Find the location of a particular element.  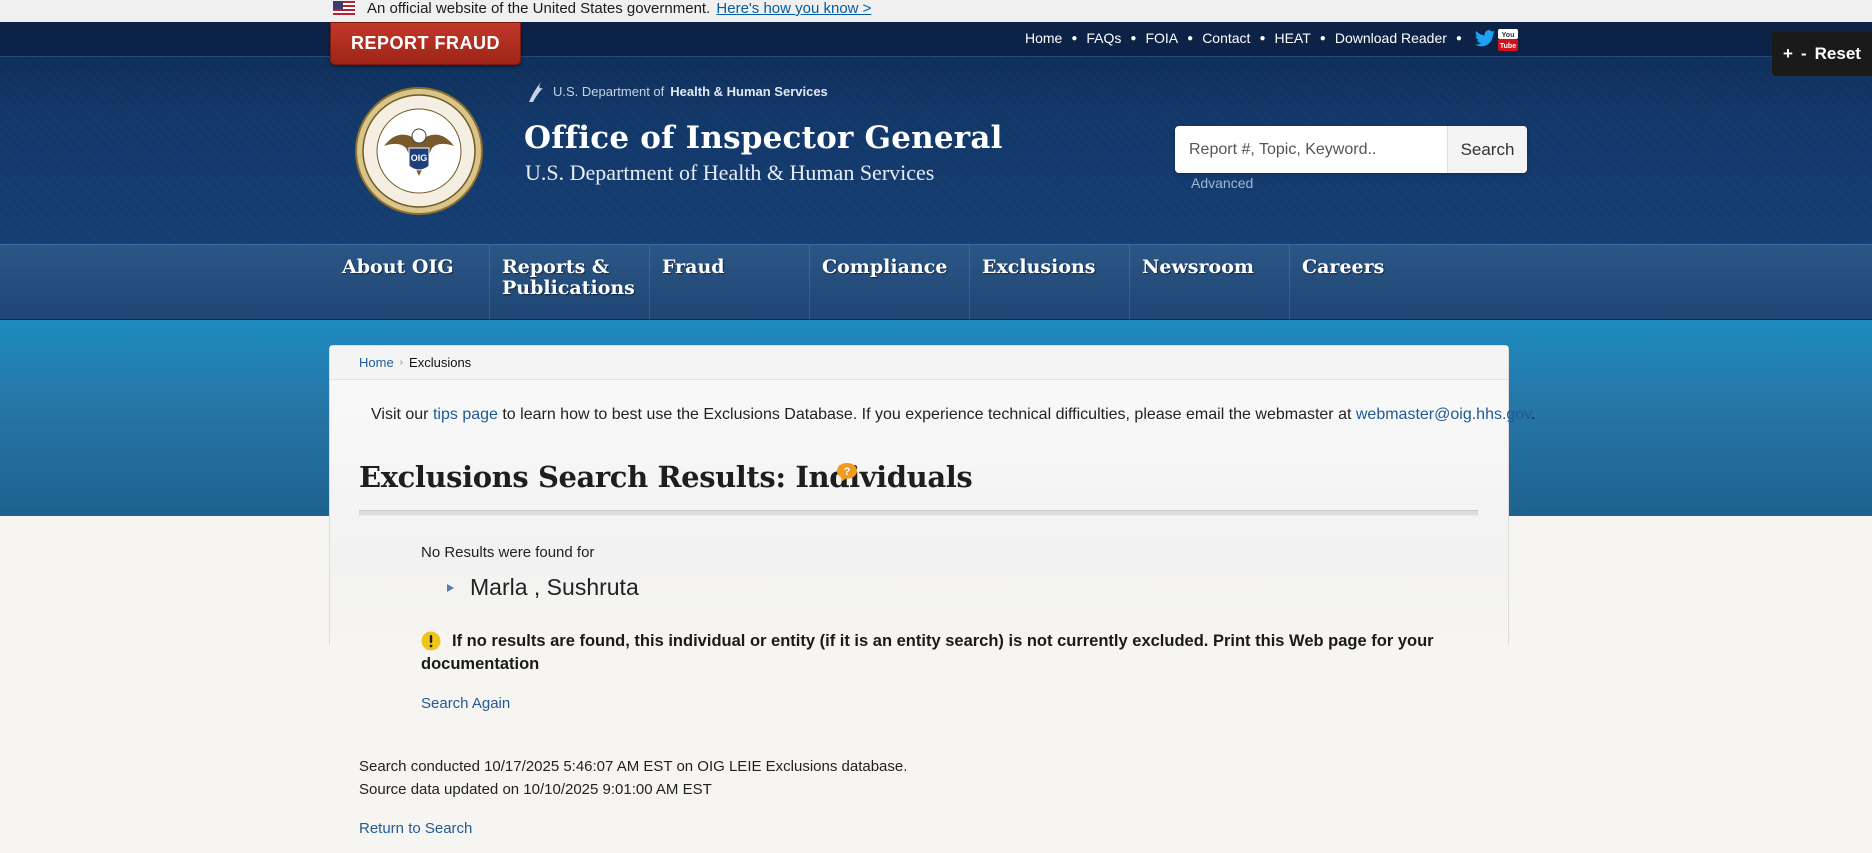

util-nav-home: Home is located at coordinates (1043, 38).